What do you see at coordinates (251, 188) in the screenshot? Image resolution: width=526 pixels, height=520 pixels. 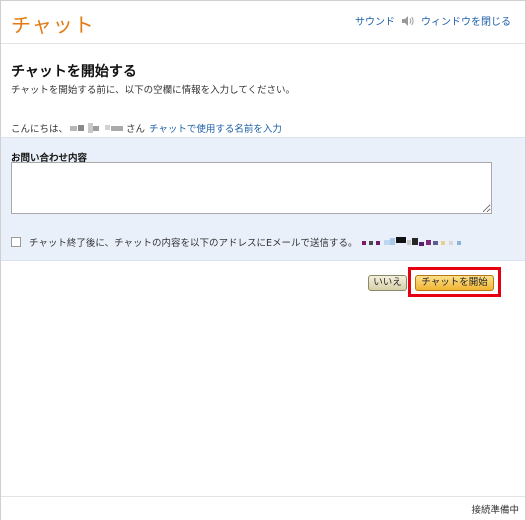 I see `inquiry-textarea` at bounding box center [251, 188].